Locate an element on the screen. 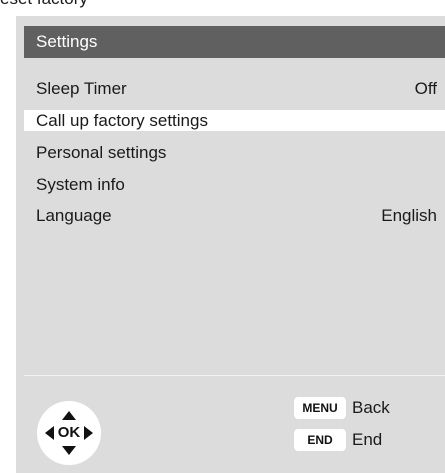 This screenshot has height=473, width=445. footer-divider is located at coordinates (234, 375).